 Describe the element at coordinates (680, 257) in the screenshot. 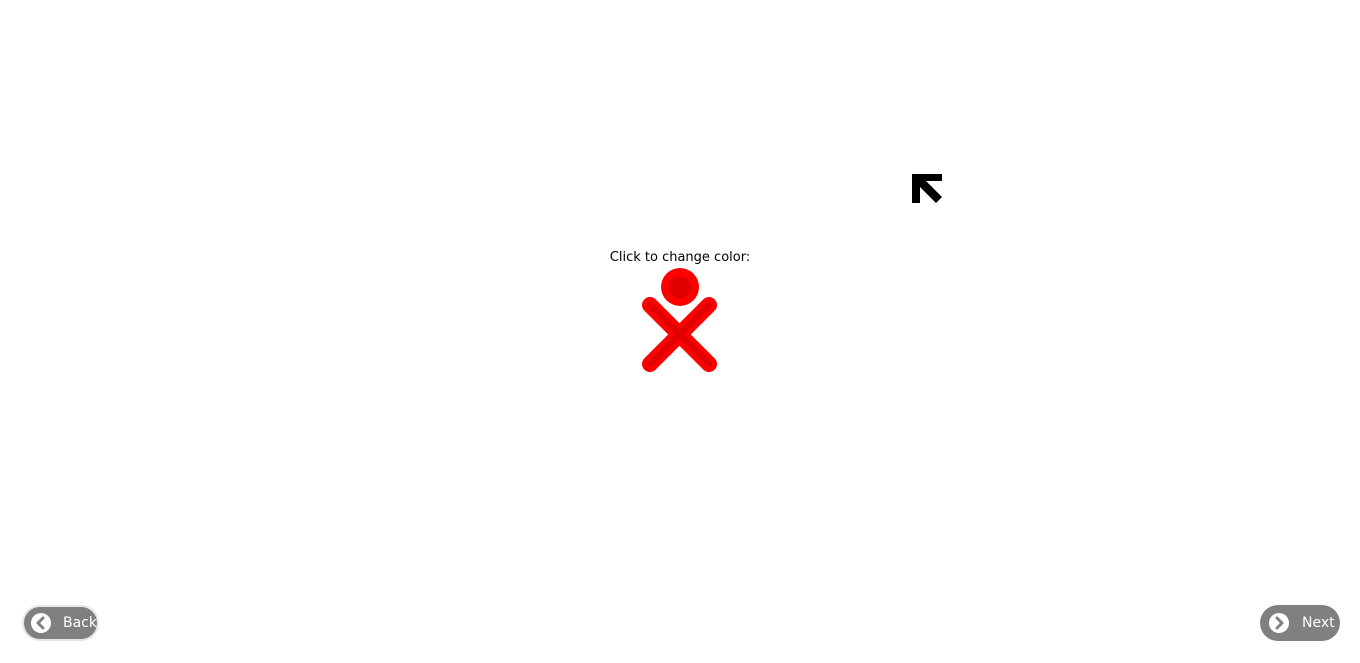

I see `change-color-prompt: Click to change color:` at that location.